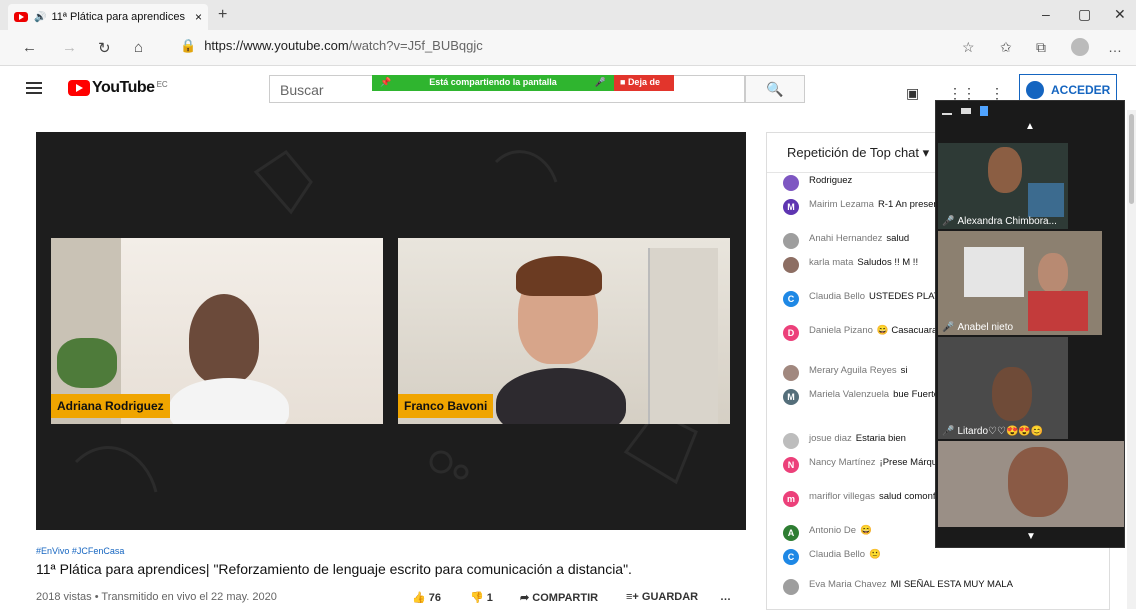 The width and height of the screenshot is (1136, 610). Describe the element at coordinates (565, 598) in the screenshot. I see `share-label: COMPARTIR` at that location.